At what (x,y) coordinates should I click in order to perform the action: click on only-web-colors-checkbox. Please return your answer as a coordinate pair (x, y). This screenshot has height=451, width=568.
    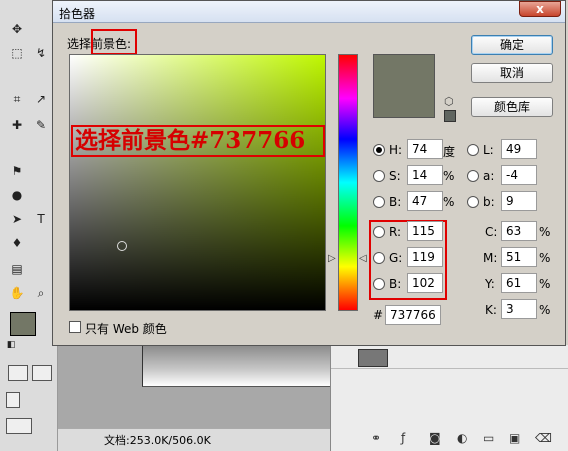
    Looking at the image, I should click on (75, 327).